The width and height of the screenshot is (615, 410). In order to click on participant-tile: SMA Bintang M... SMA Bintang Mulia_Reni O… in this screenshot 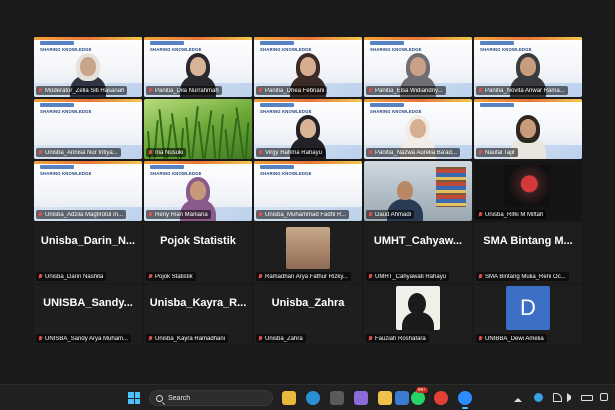, I will do `click(528, 253)`.